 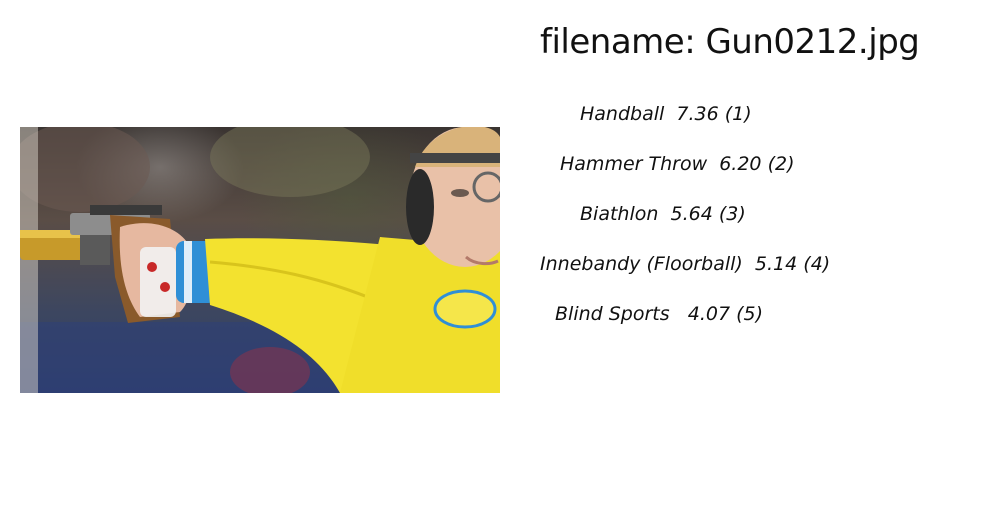 What do you see at coordinates (817, 264) in the screenshot?
I see `result-rank: (4)` at bounding box center [817, 264].